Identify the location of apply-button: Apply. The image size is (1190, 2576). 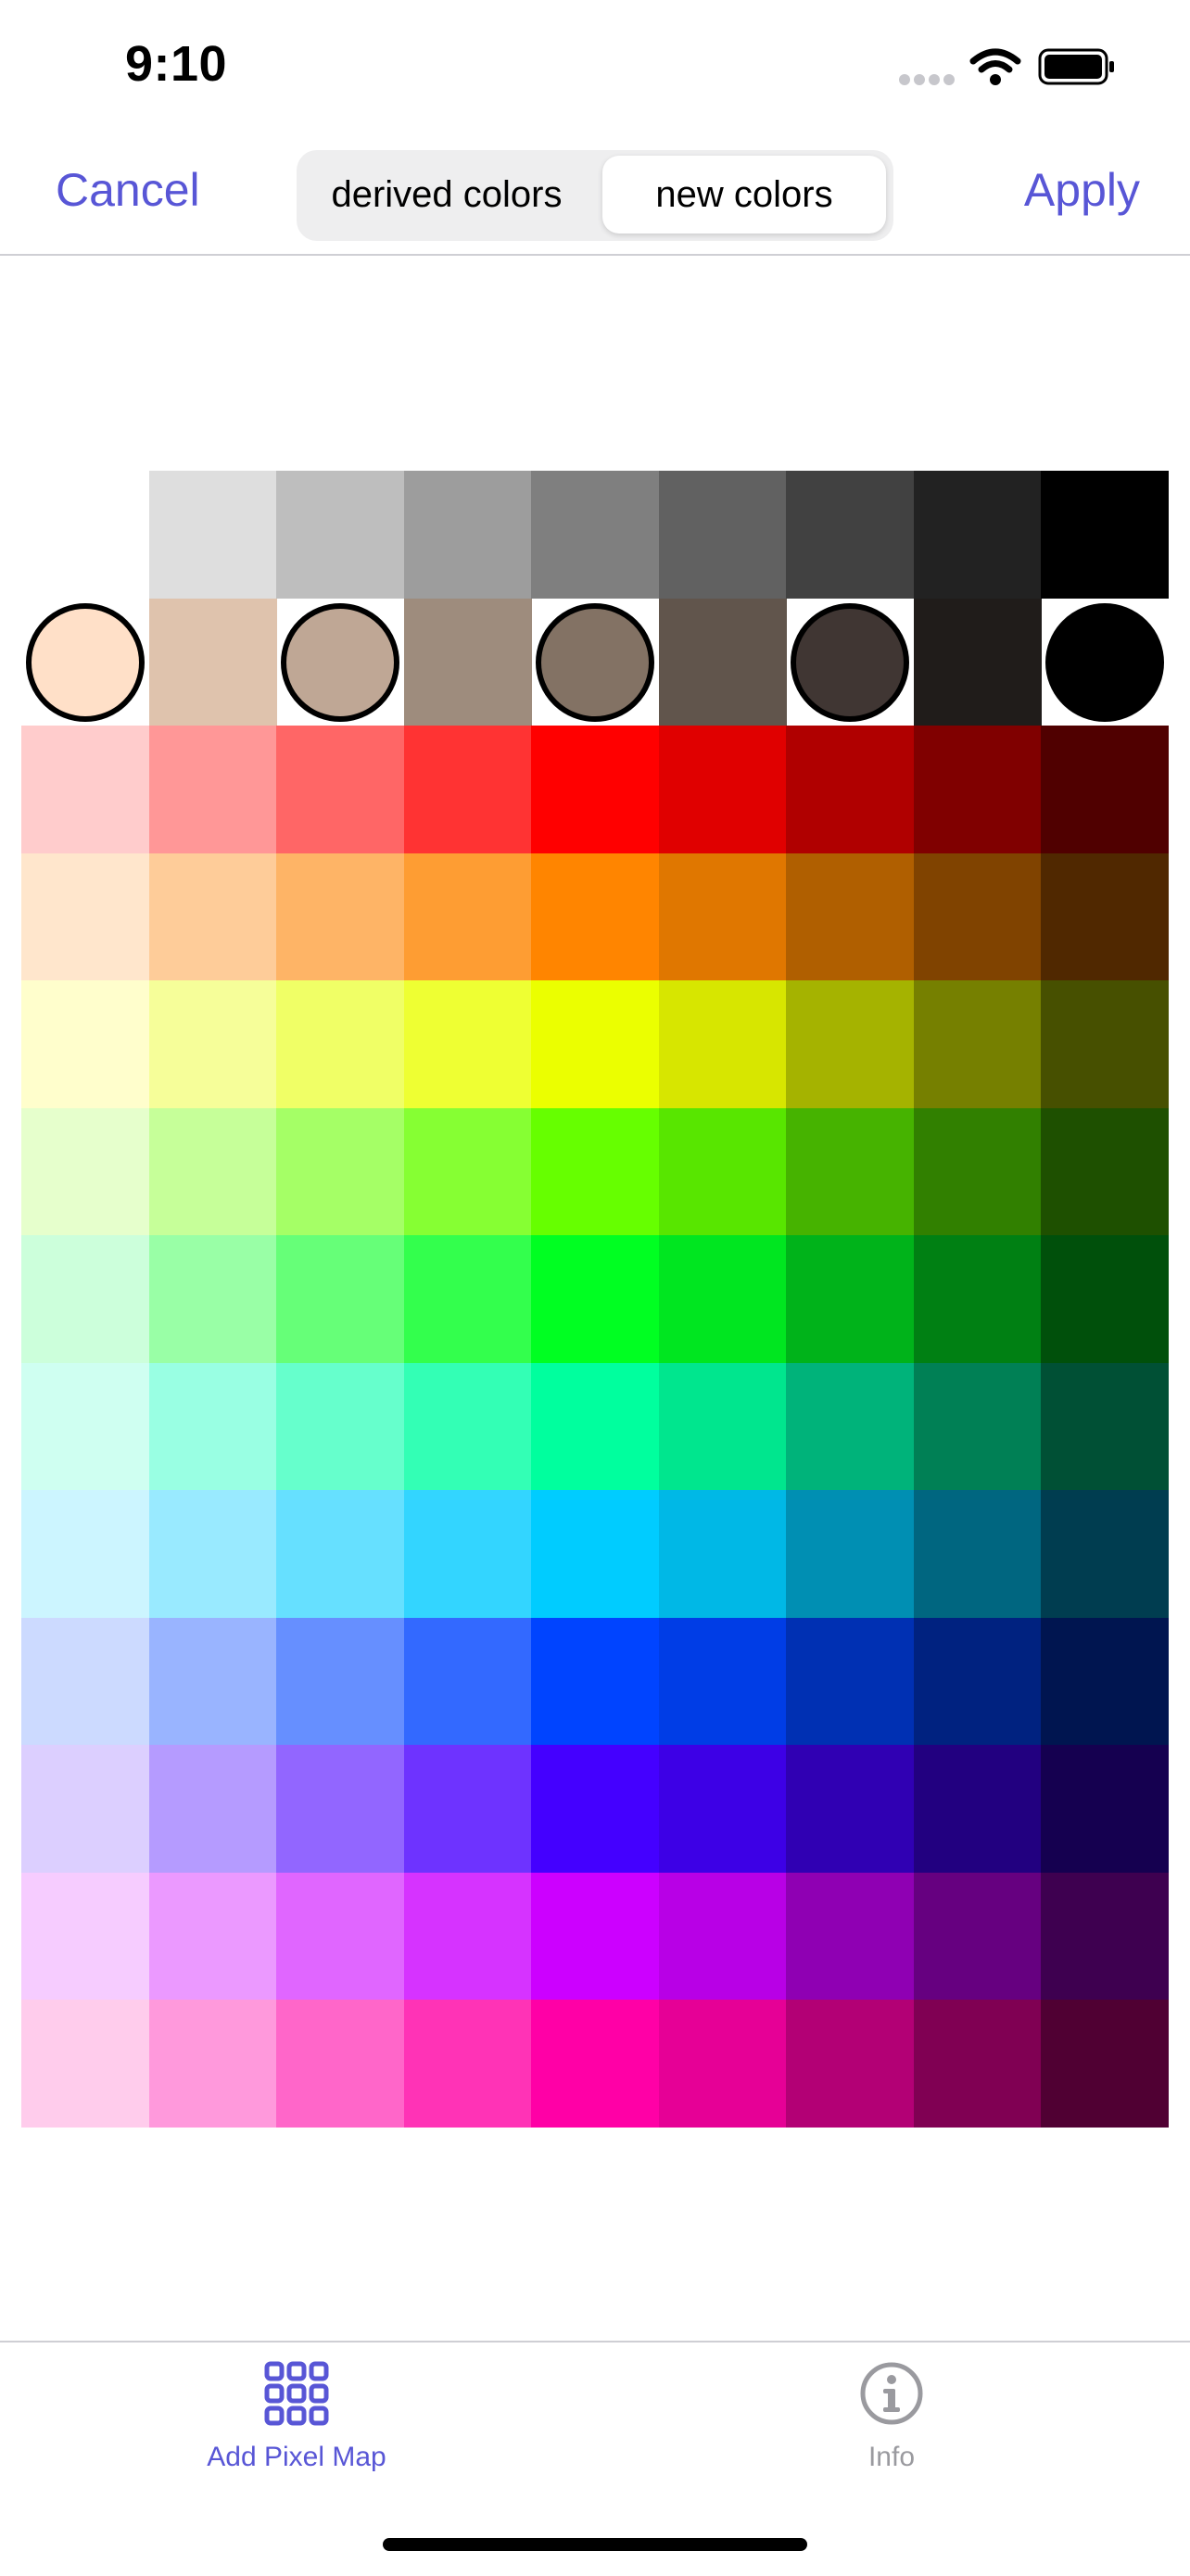
(1082, 190).